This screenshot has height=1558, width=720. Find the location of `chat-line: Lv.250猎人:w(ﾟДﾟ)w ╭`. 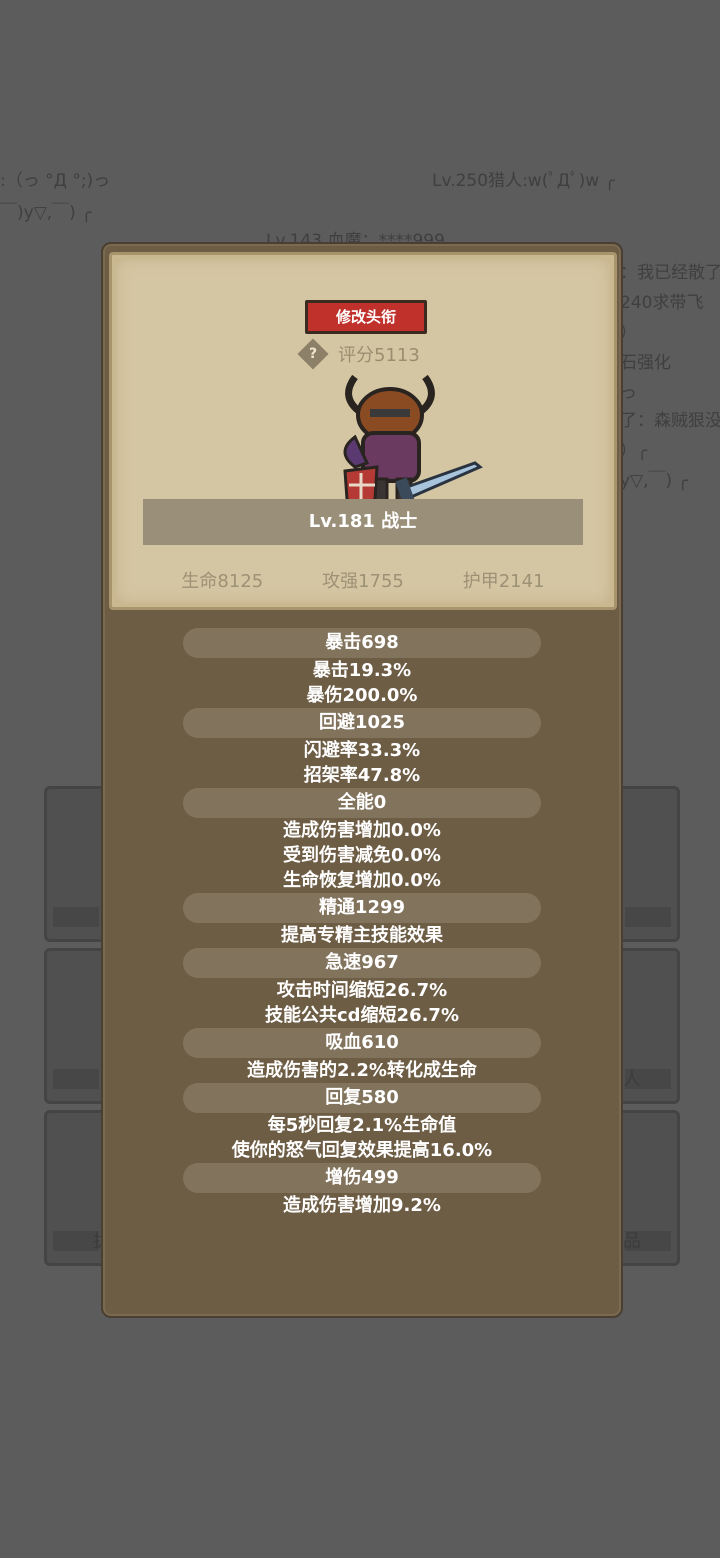

chat-line: Lv.250猎人:w(ﾟДﾟ)w ╭ is located at coordinates (523, 181).